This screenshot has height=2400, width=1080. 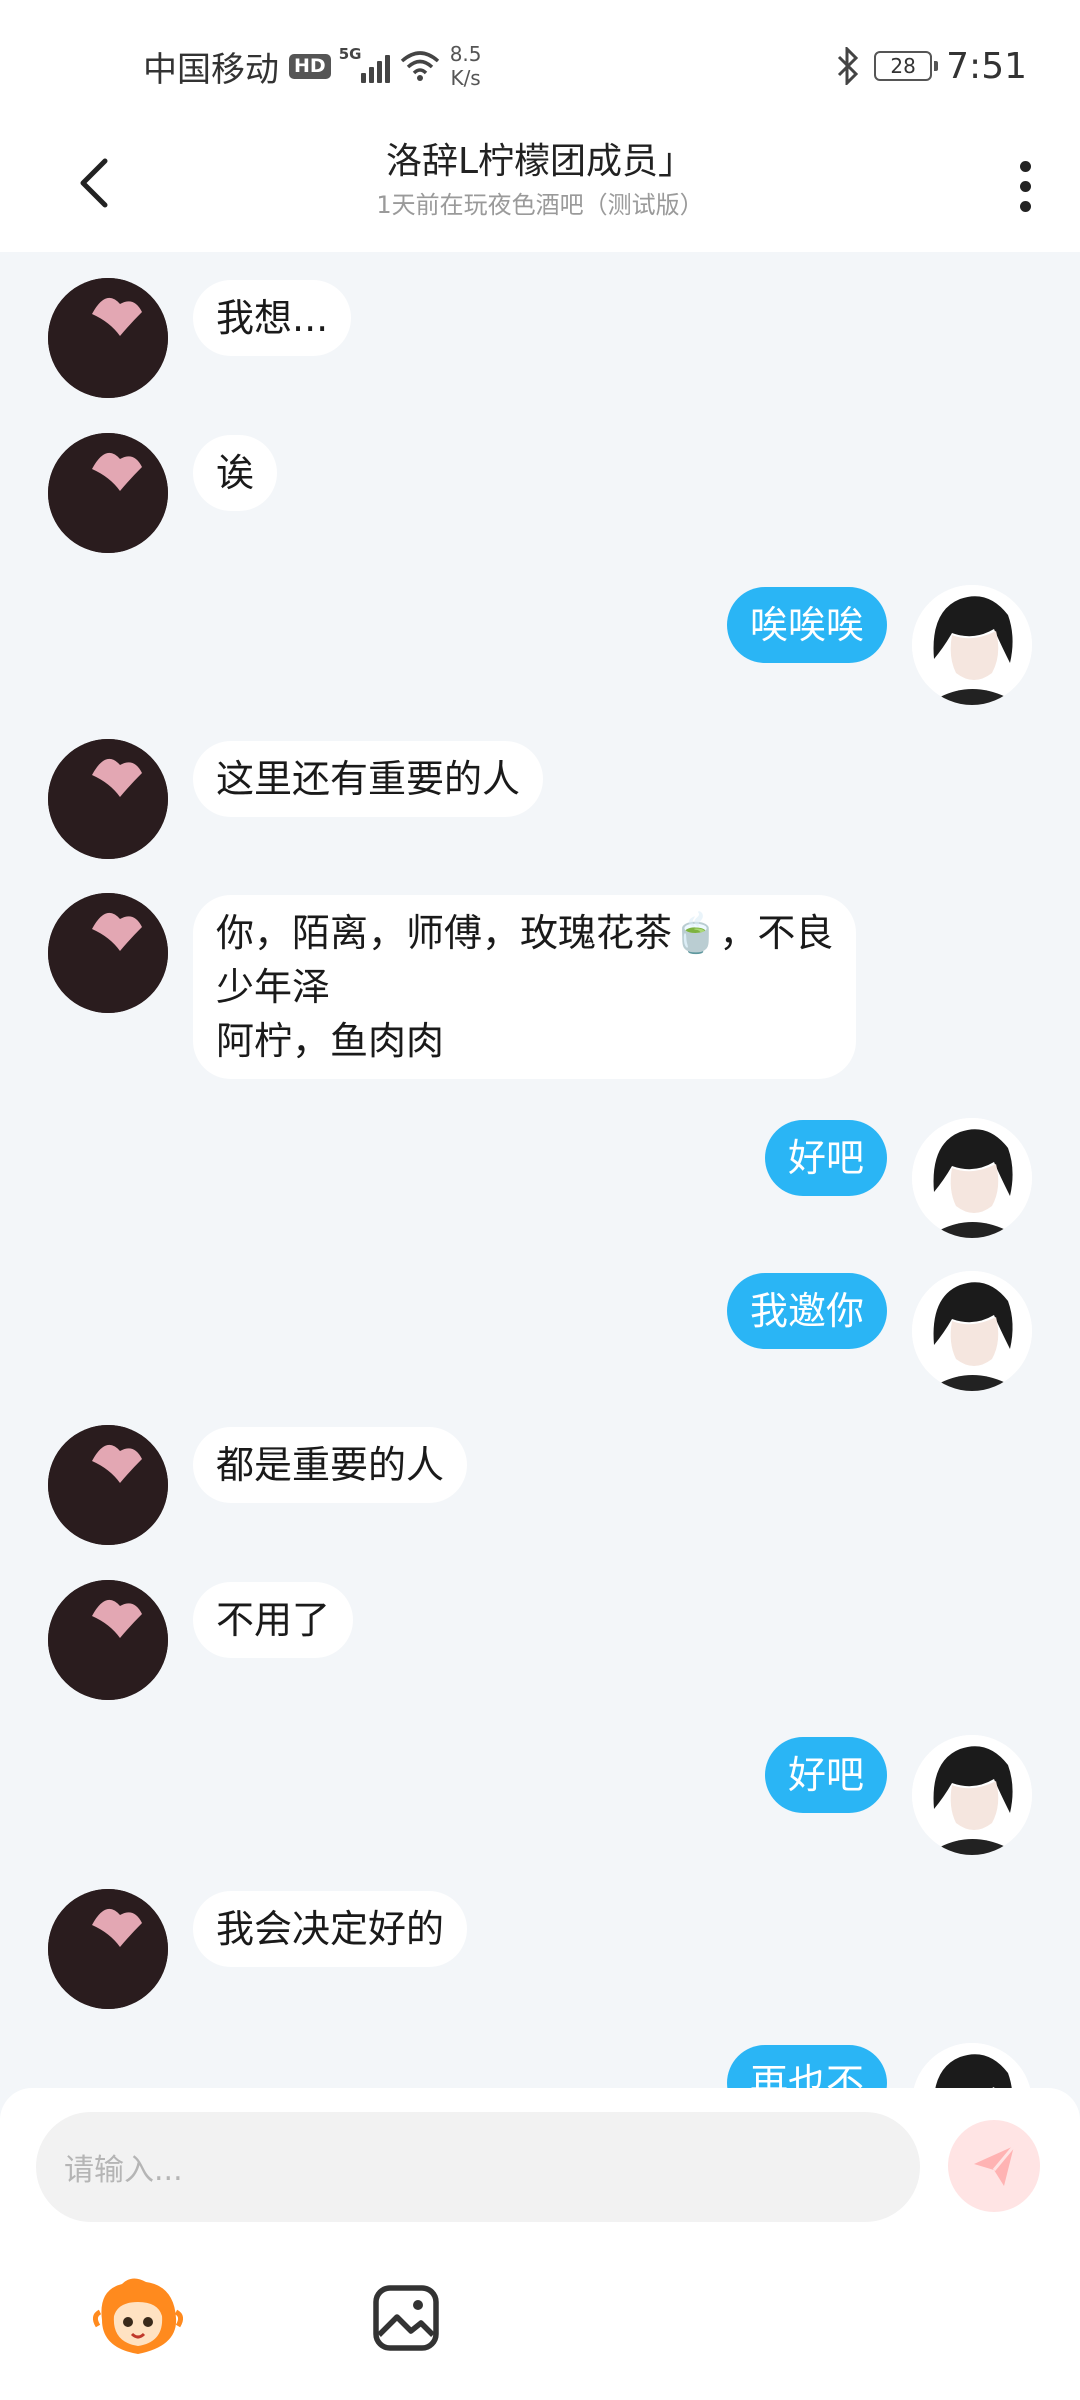 What do you see at coordinates (211, 69) in the screenshot?
I see `carrier-name: 中国移动` at bounding box center [211, 69].